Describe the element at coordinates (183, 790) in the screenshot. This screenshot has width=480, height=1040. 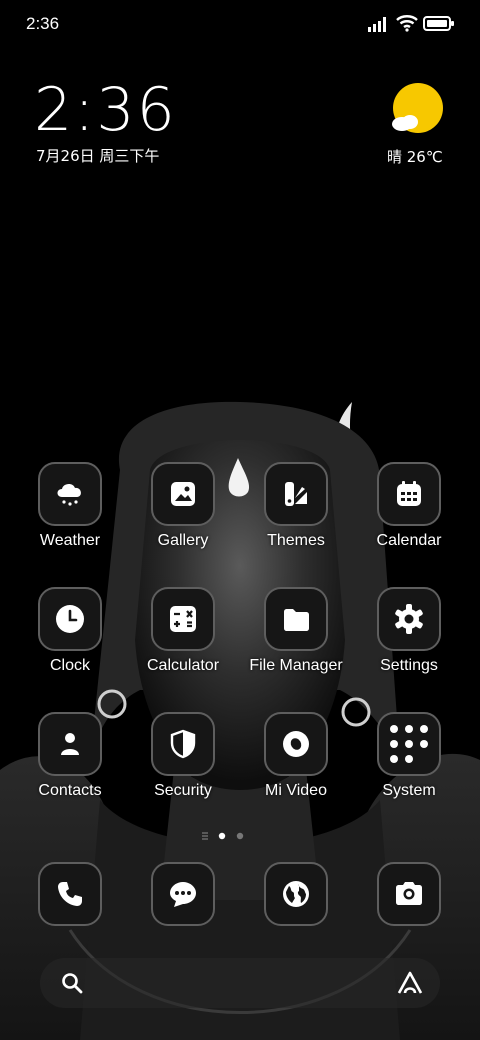
I see `app-label: Security` at that location.